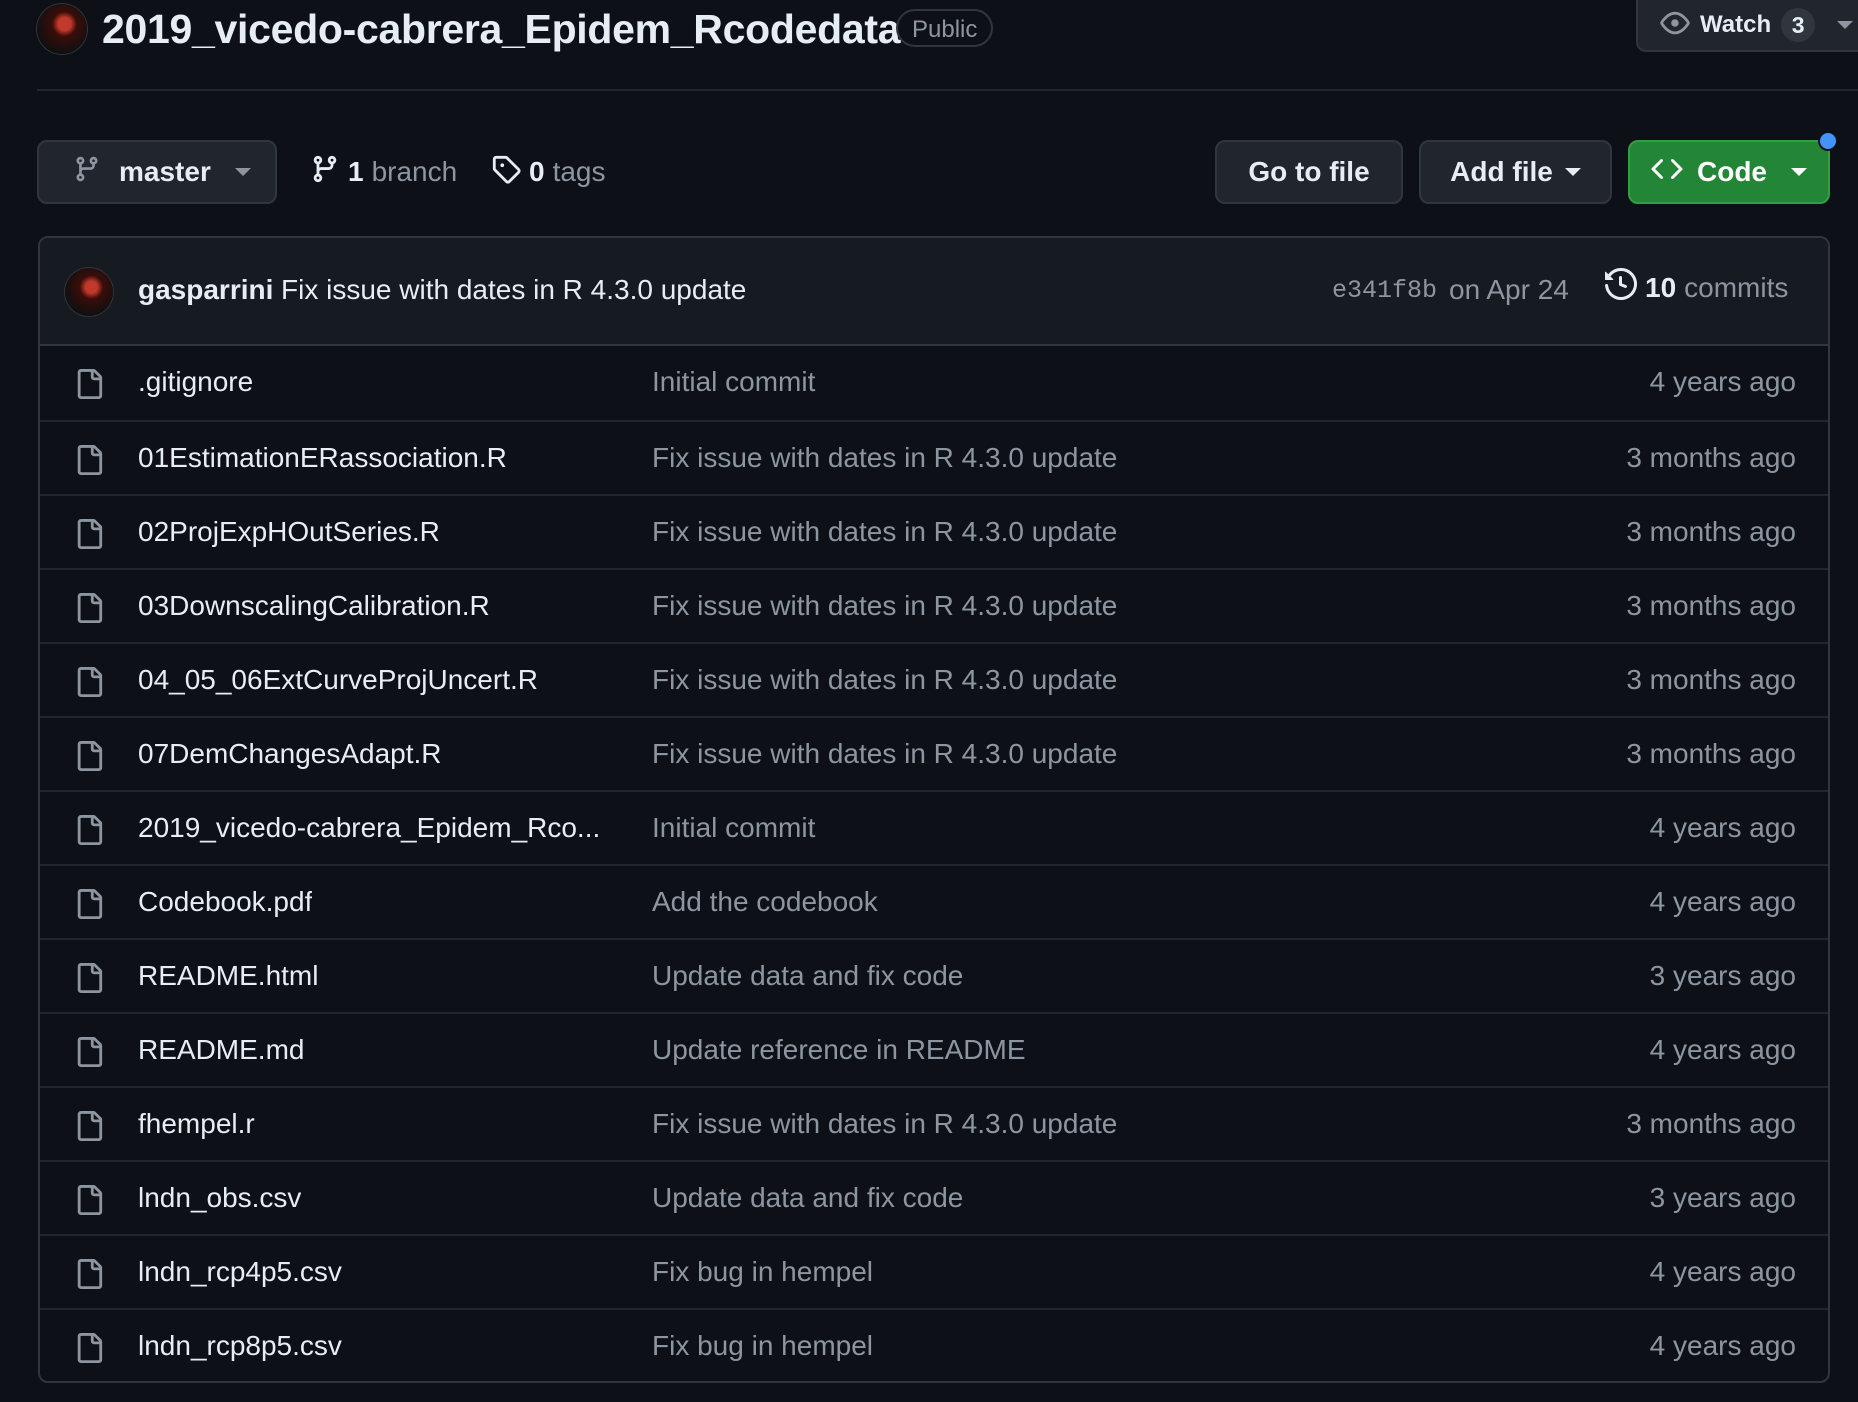 Image resolution: width=1858 pixels, height=1402 pixels. What do you see at coordinates (228, 976) in the screenshot?
I see `file-name: README.html` at bounding box center [228, 976].